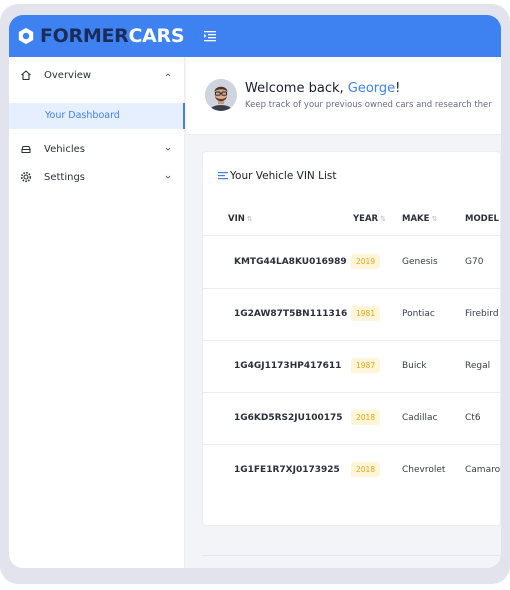 This screenshot has width=510, height=590. What do you see at coordinates (223, 176) in the screenshot?
I see `list-icon` at bounding box center [223, 176].